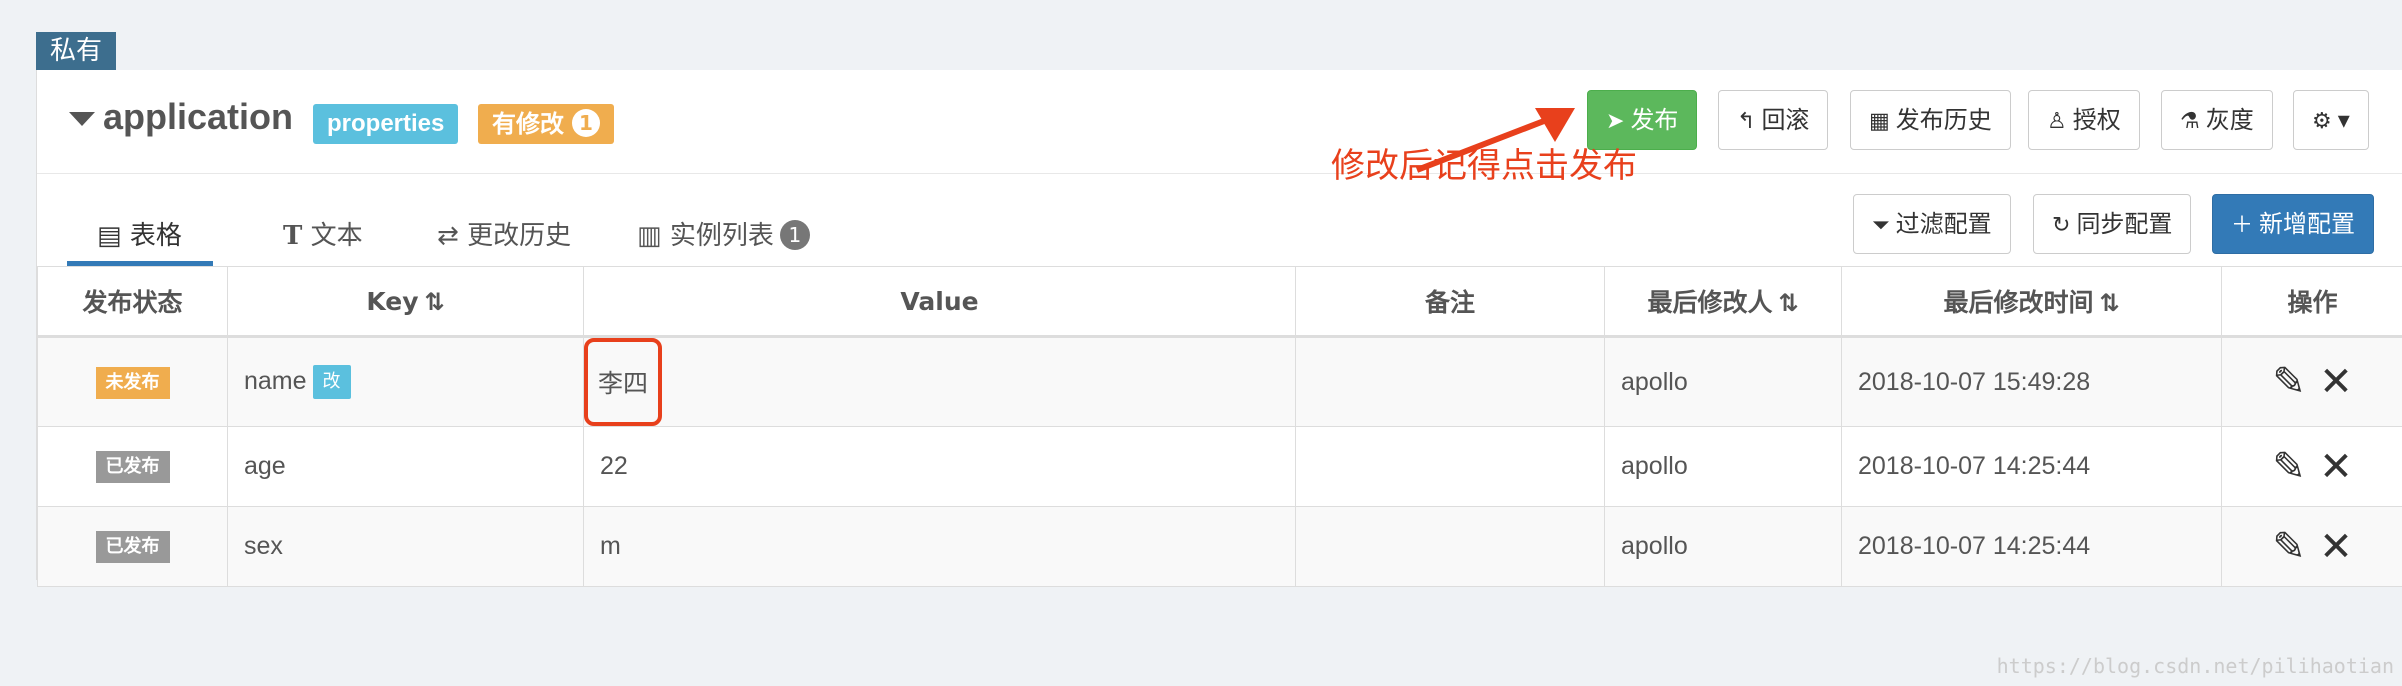 This screenshot has width=2402, height=686. I want to click on sync-label: 同步配置, so click(2124, 224).